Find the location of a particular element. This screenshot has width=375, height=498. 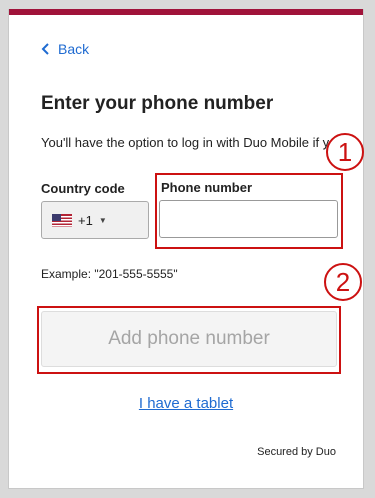

us-flag-icon is located at coordinates (62, 220).